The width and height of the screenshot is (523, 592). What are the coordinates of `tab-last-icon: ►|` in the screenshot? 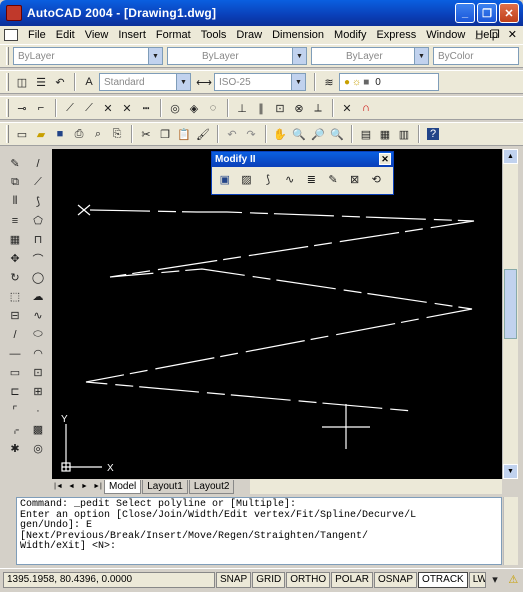 It's located at (97, 486).